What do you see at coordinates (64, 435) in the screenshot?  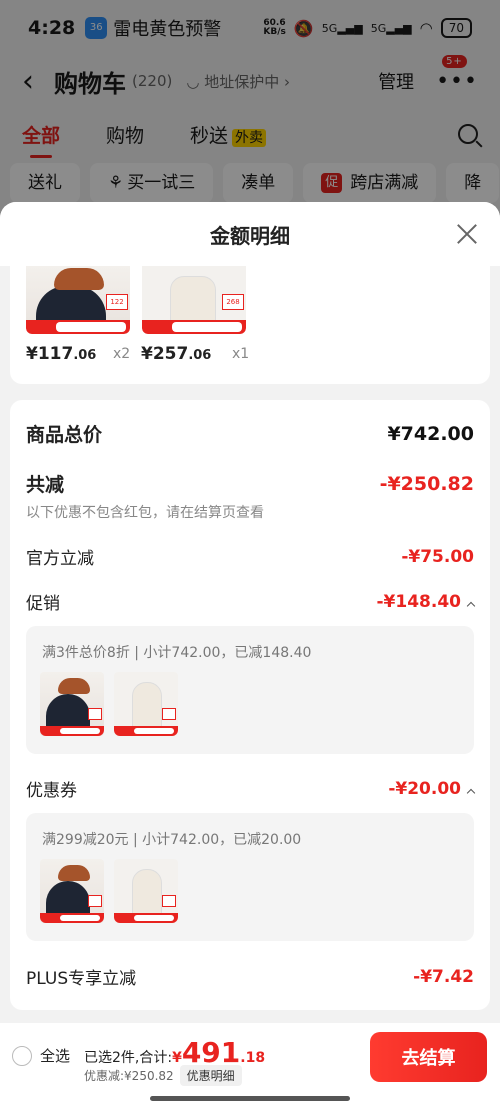 I see `total-label: 商品总价` at bounding box center [64, 435].